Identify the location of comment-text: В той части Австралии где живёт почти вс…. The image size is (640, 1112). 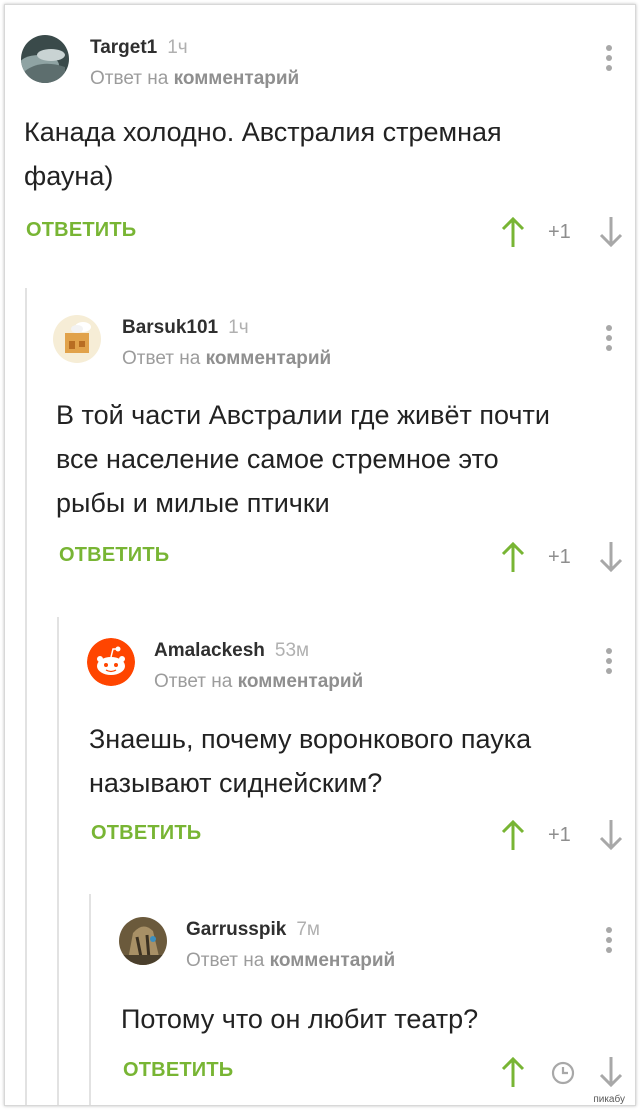
(303, 459).